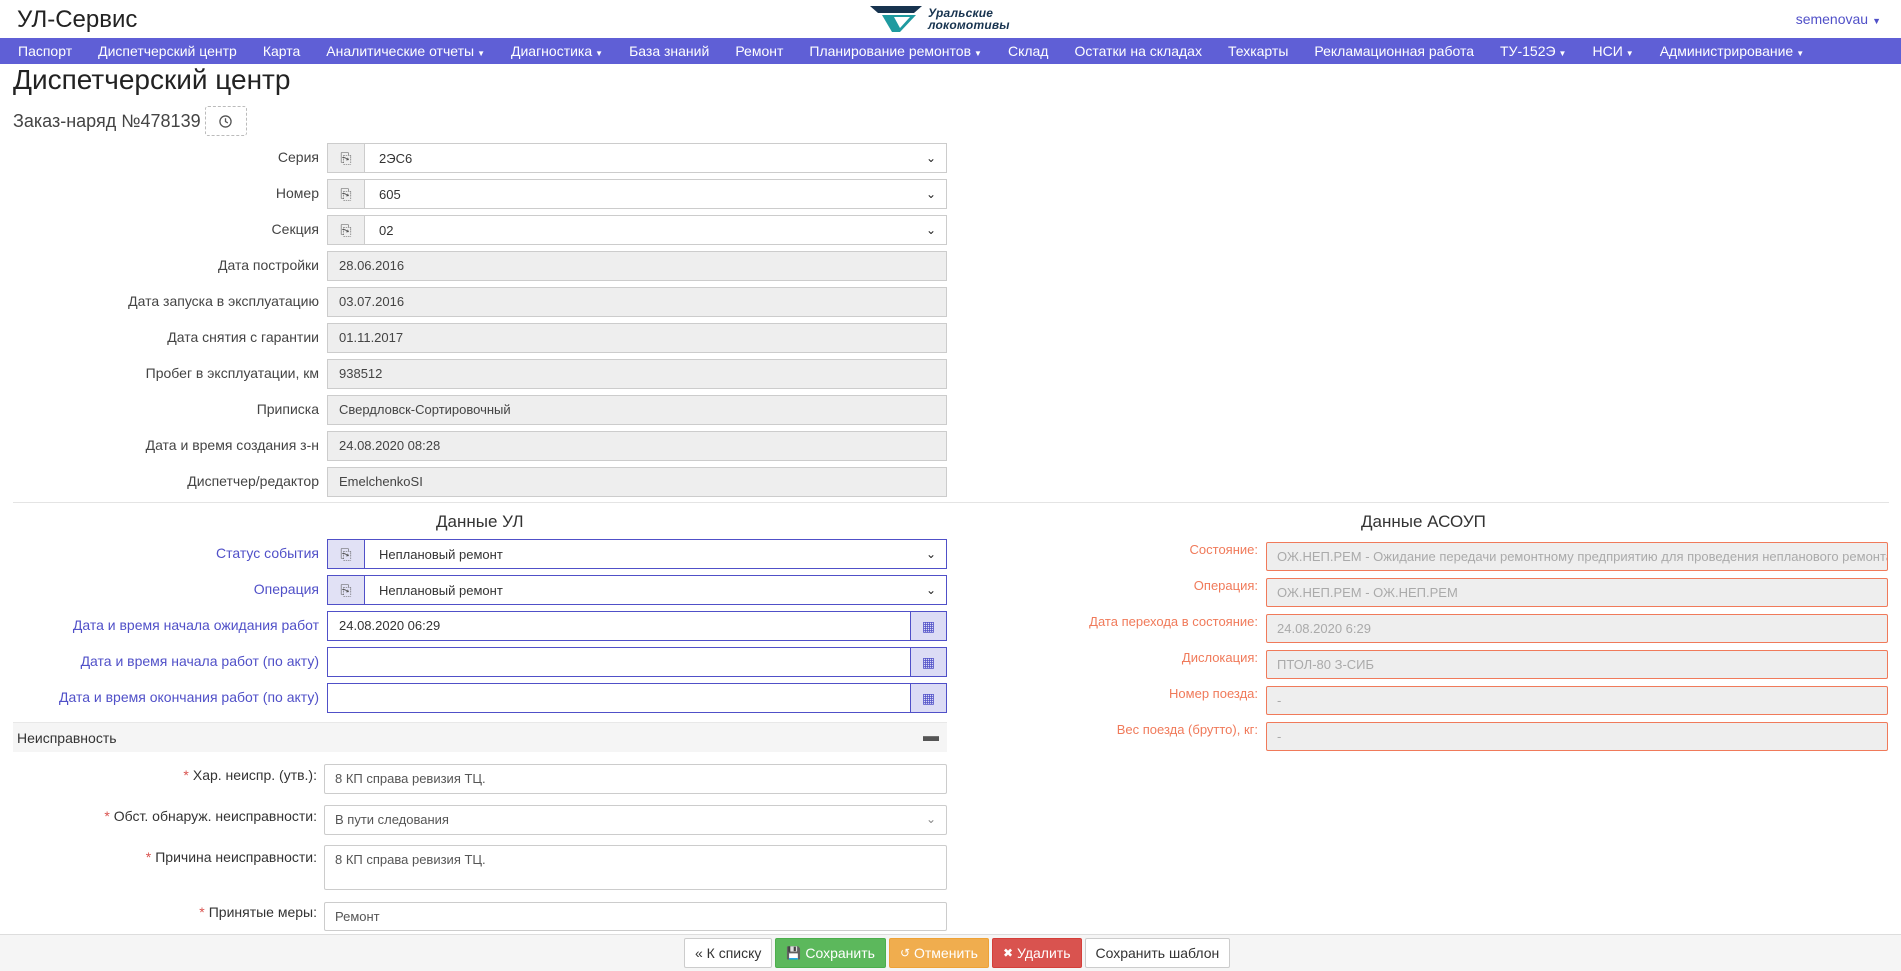 The height and width of the screenshot is (971, 1901). I want to click on nav-item-2: Карта, so click(281, 51).